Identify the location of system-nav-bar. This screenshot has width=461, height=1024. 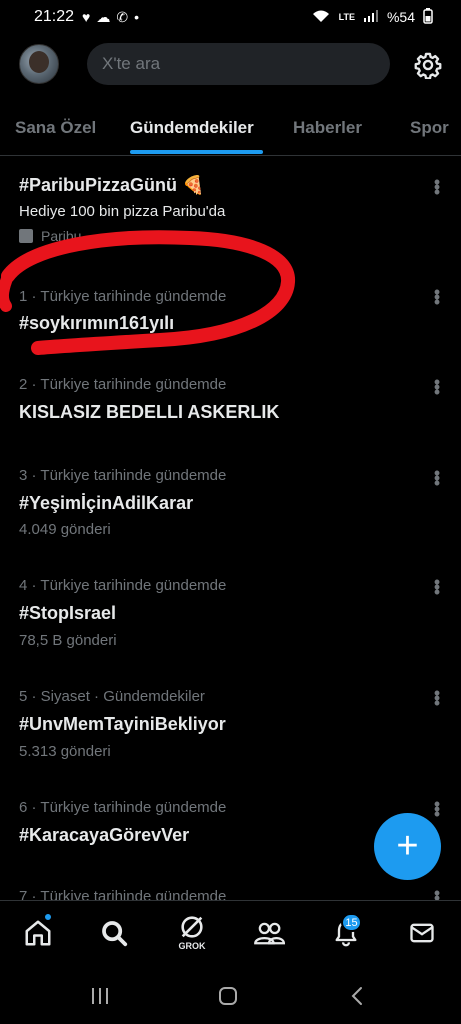
(230, 995).